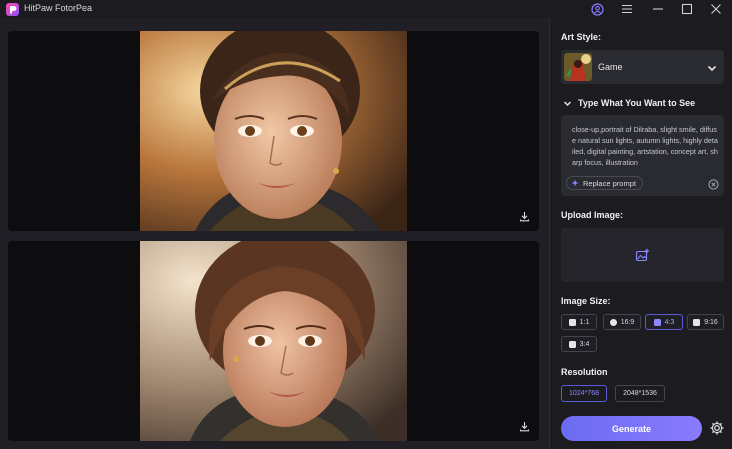  I want to click on resolution-option-label: 1024*768, so click(584, 393).